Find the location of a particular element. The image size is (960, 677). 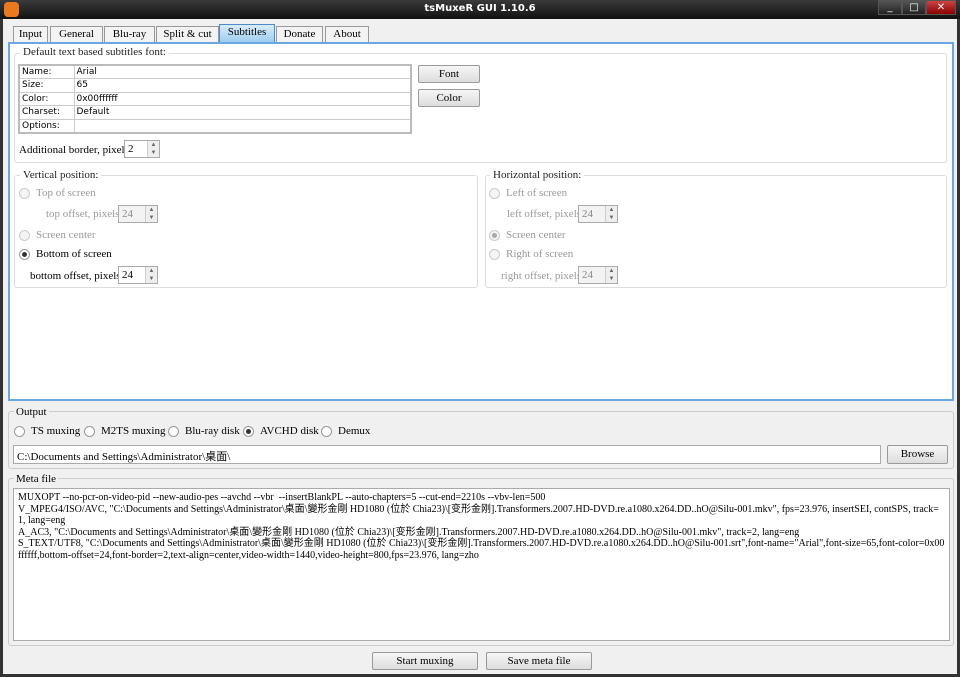

right-of-screen-radio is located at coordinates (494, 254).